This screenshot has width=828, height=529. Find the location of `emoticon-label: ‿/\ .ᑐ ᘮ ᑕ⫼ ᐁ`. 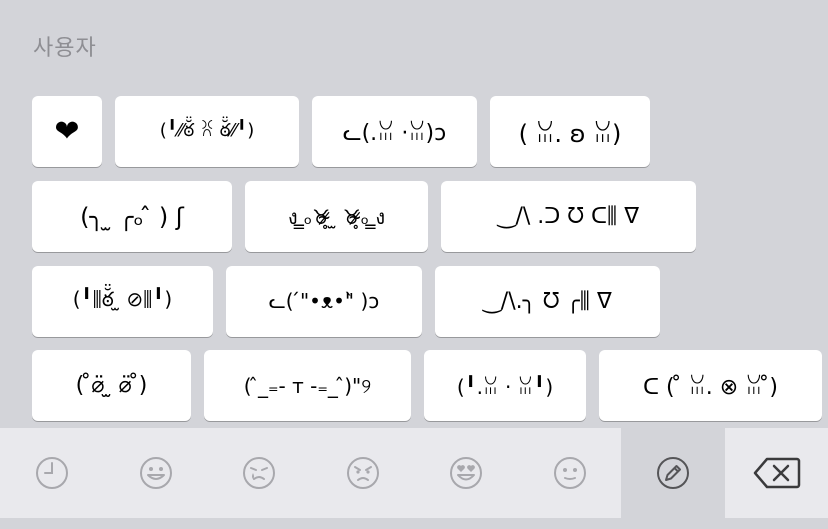

emoticon-label: ‿/\ .ᑐ ᘮ ᑕ⫼ ᐁ is located at coordinates (568, 216).